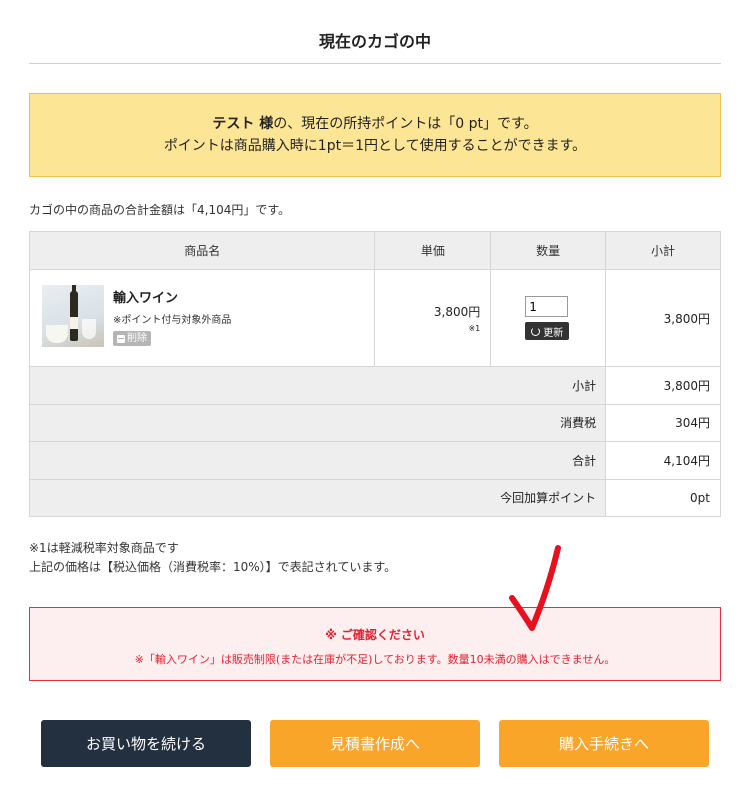  What do you see at coordinates (57, 334) in the screenshot?
I see `bowl-shape` at bounding box center [57, 334].